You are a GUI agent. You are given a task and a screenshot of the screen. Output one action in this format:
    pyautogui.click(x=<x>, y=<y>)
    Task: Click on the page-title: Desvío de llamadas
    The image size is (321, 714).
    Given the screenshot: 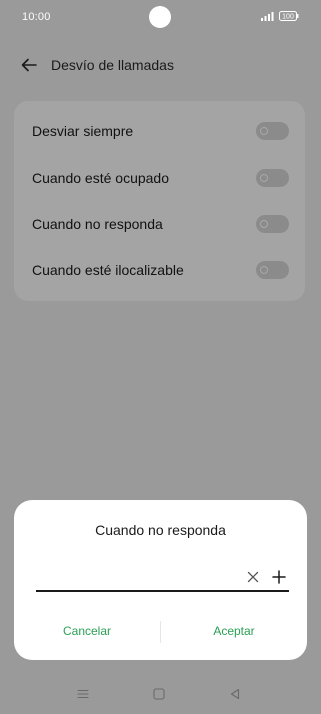 What is the action you would take?
    pyautogui.click(x=112, y=65)
    